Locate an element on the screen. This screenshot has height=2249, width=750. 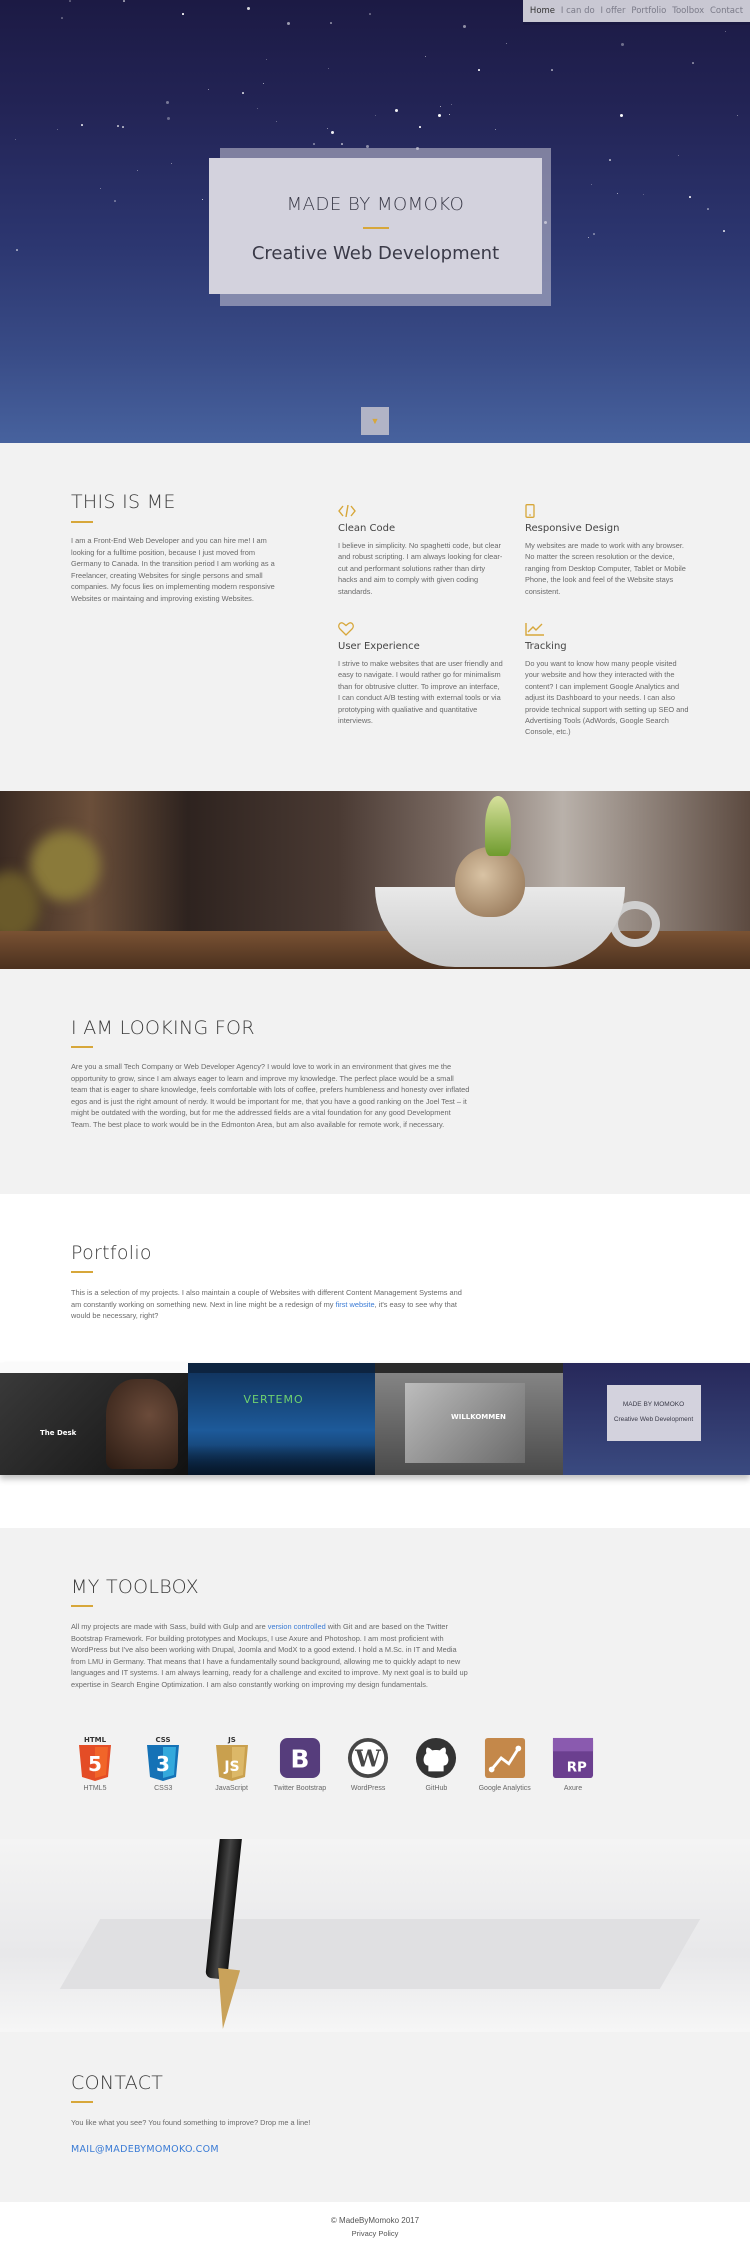
shot-title: MADE BY MOMOKO is located at coordinates (653, 1404).